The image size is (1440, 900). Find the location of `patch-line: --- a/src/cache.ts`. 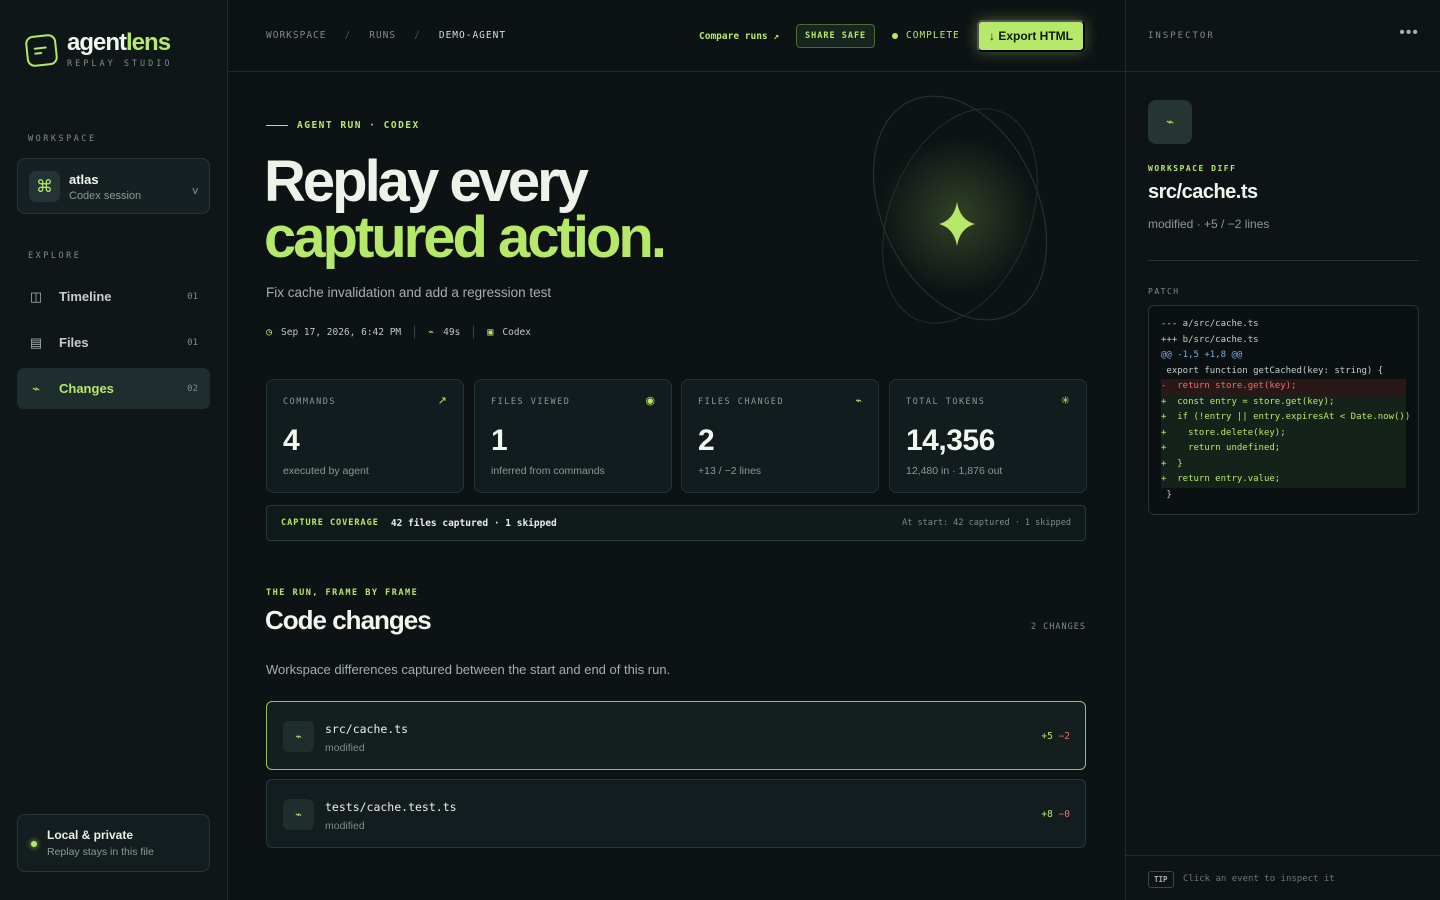

patch-line: --- a/src/cache.ts is located at coordinates (1210, 324).